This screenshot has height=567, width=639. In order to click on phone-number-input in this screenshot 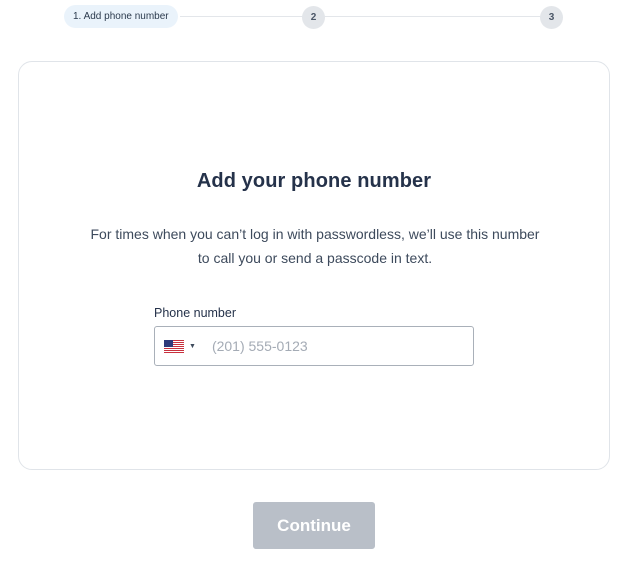, I will do `click(342, 346)`.